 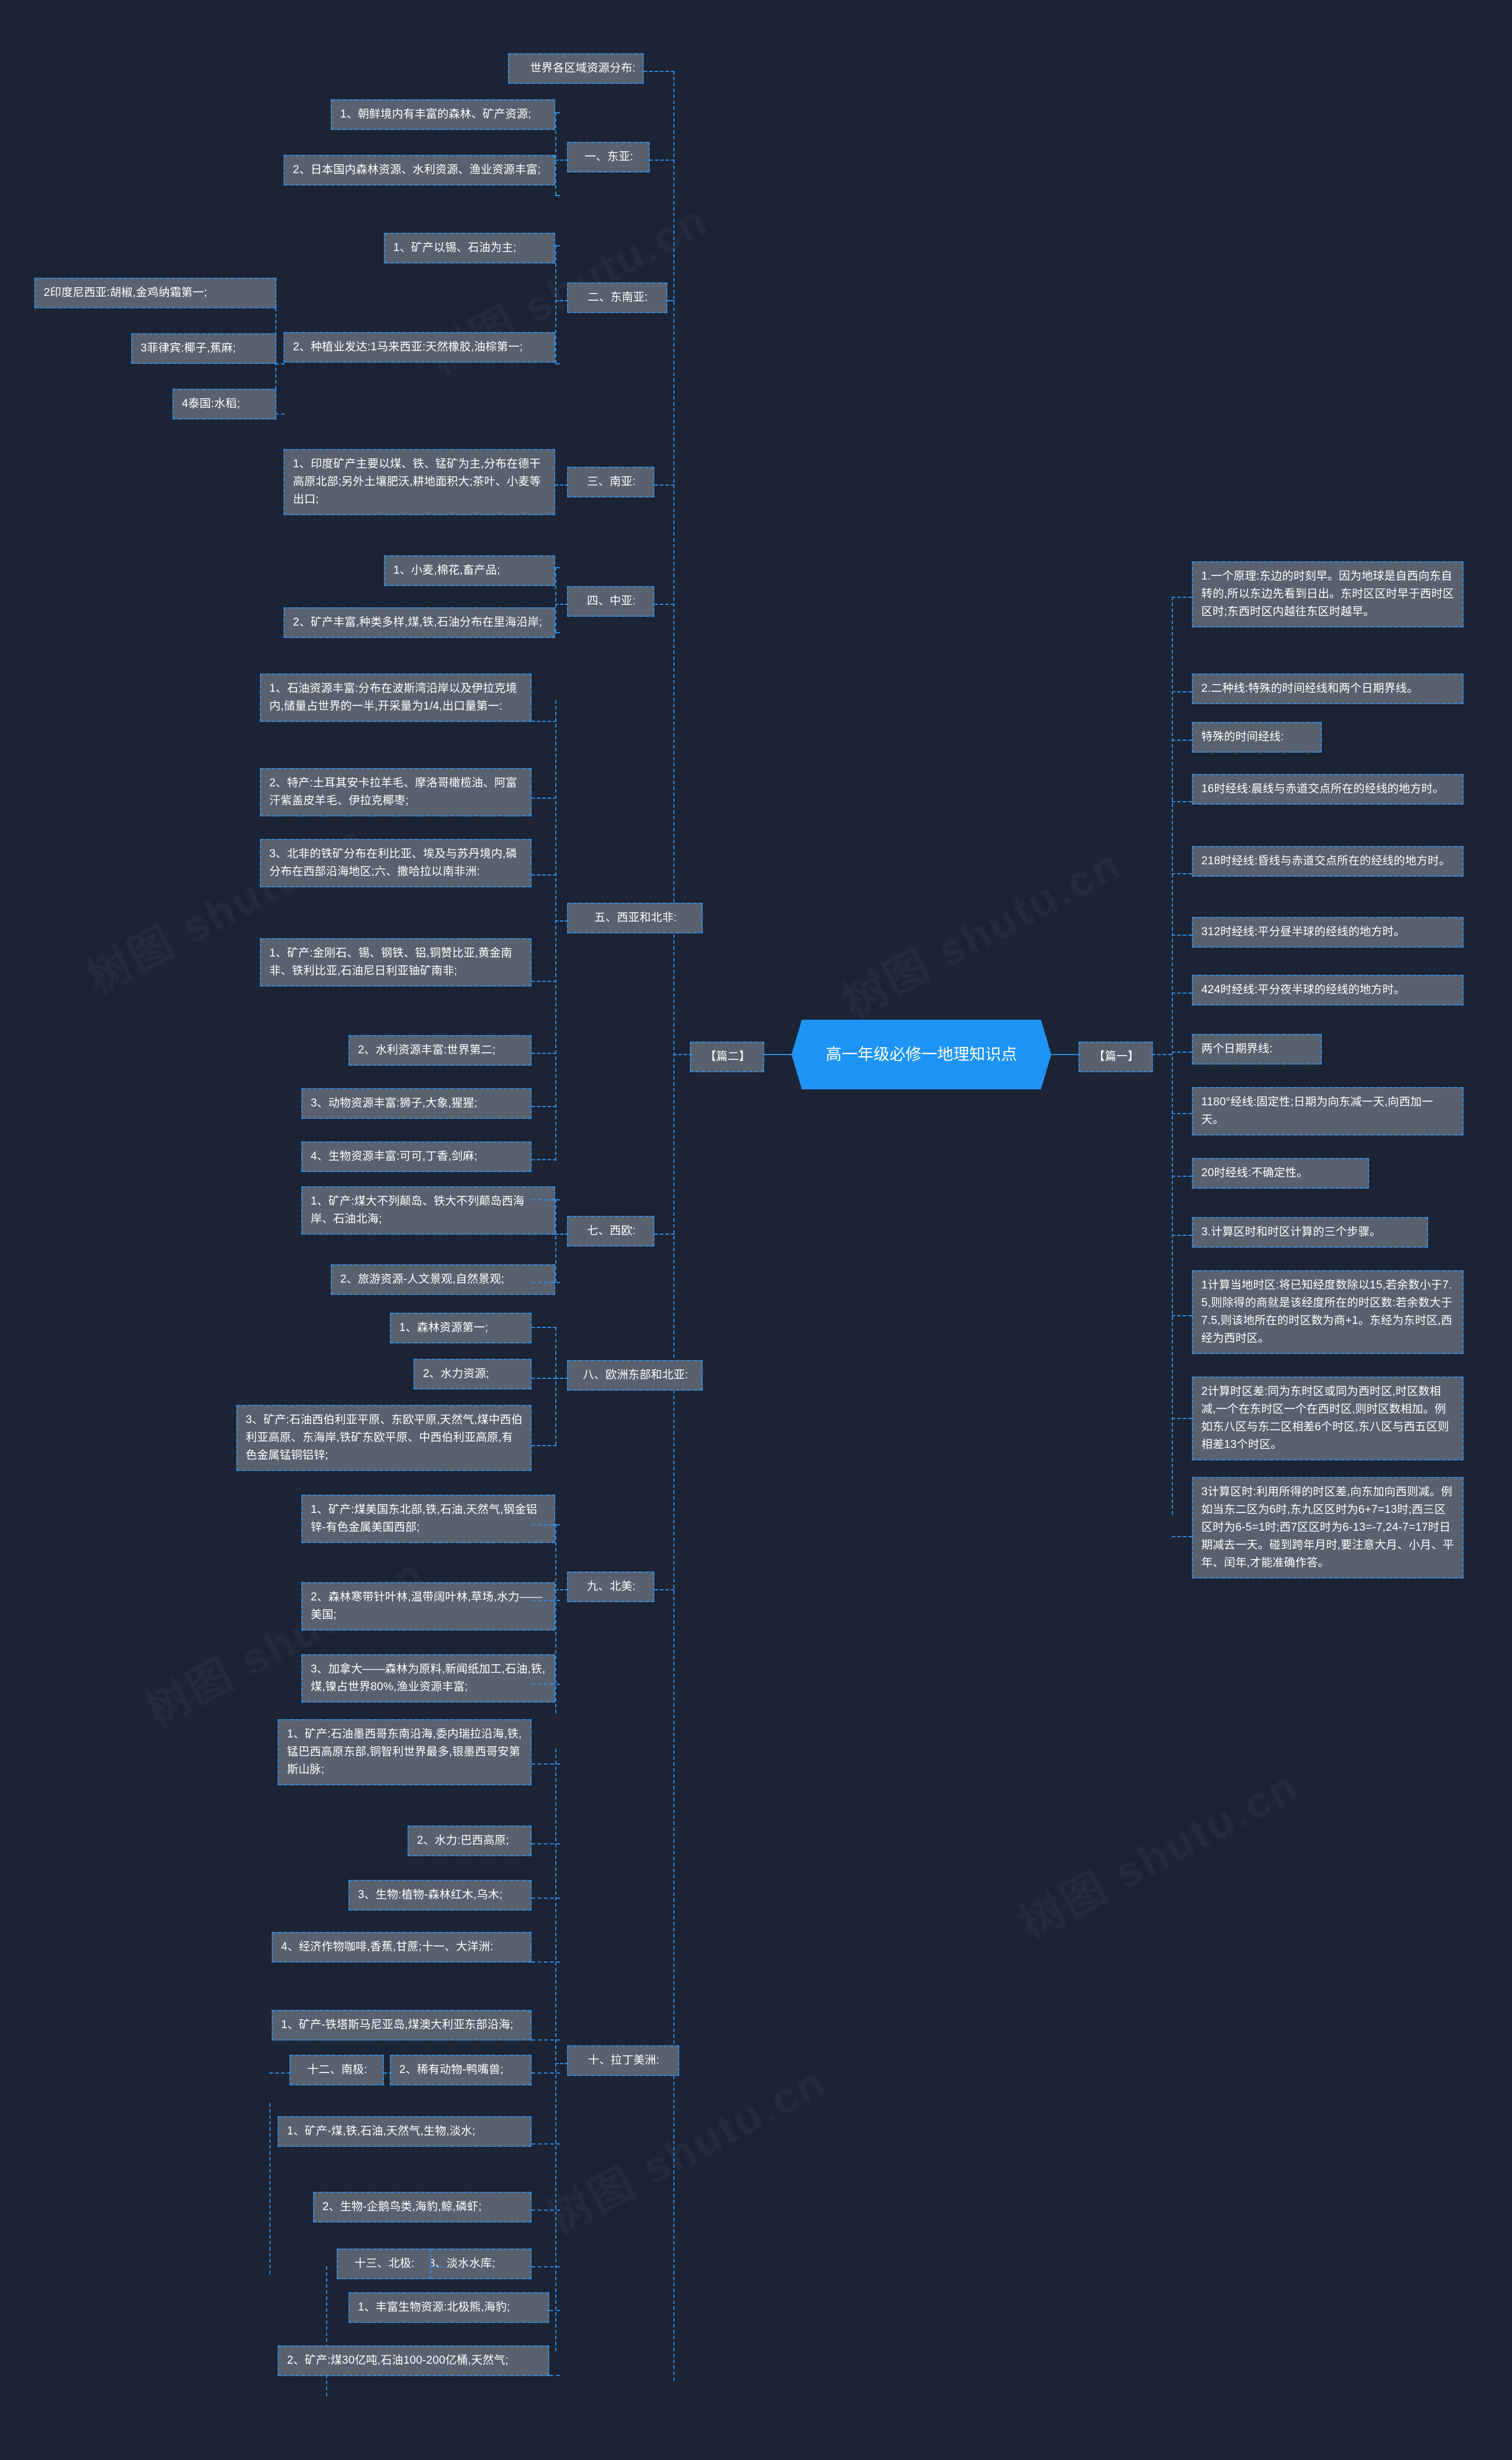 What do you see at coordinates (1115, 1057) in the screenshot?
I see `branch-right-label: 【篇一】` at bounding box center [1115, 1057].